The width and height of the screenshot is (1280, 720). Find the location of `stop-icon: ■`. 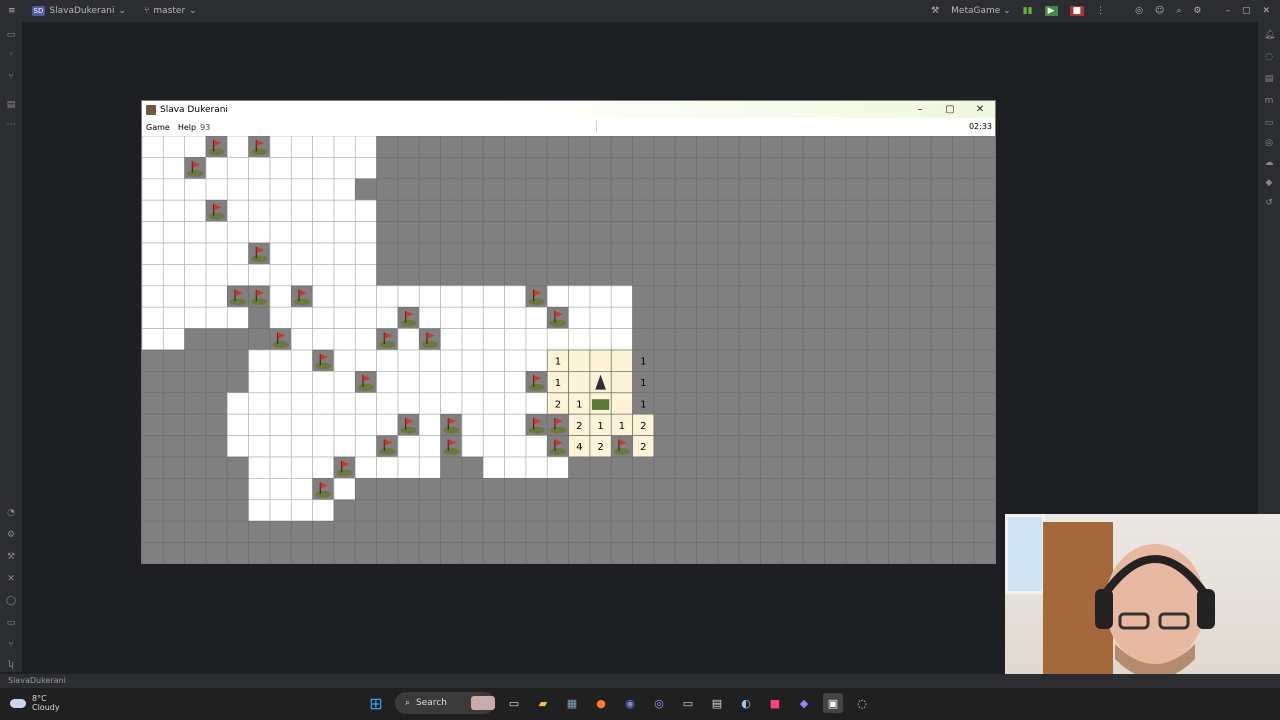

stop-icon: ■ is located at coordinates (1077, 11).